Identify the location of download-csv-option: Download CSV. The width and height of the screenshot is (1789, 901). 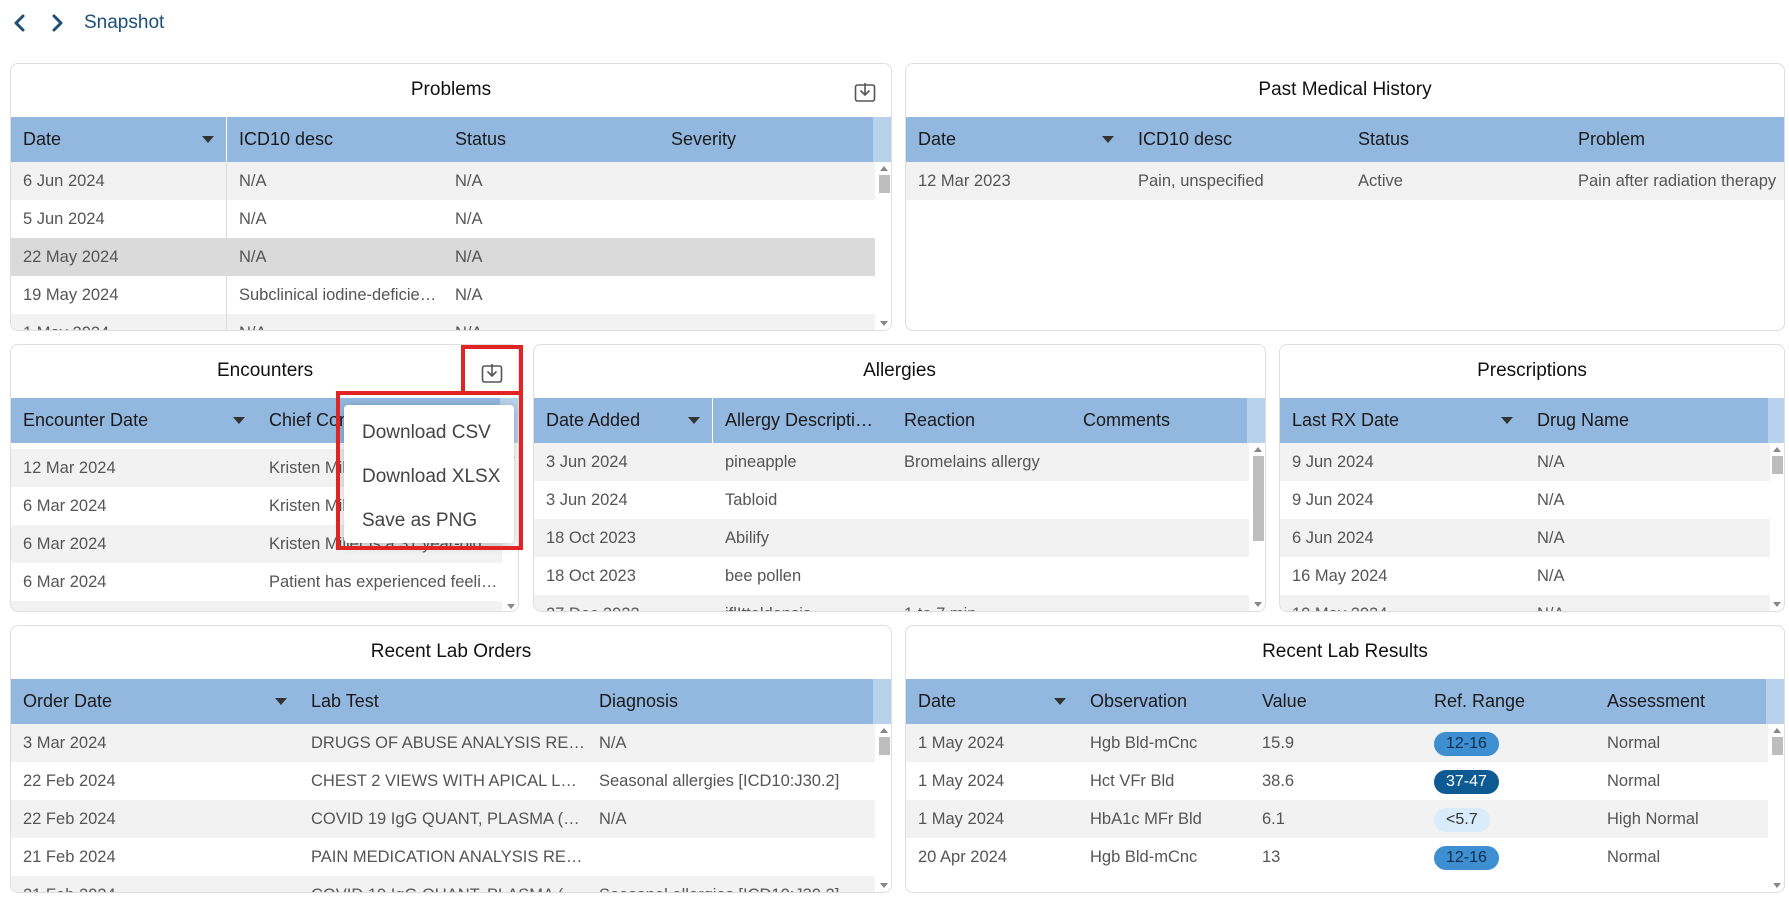
(429, 433).